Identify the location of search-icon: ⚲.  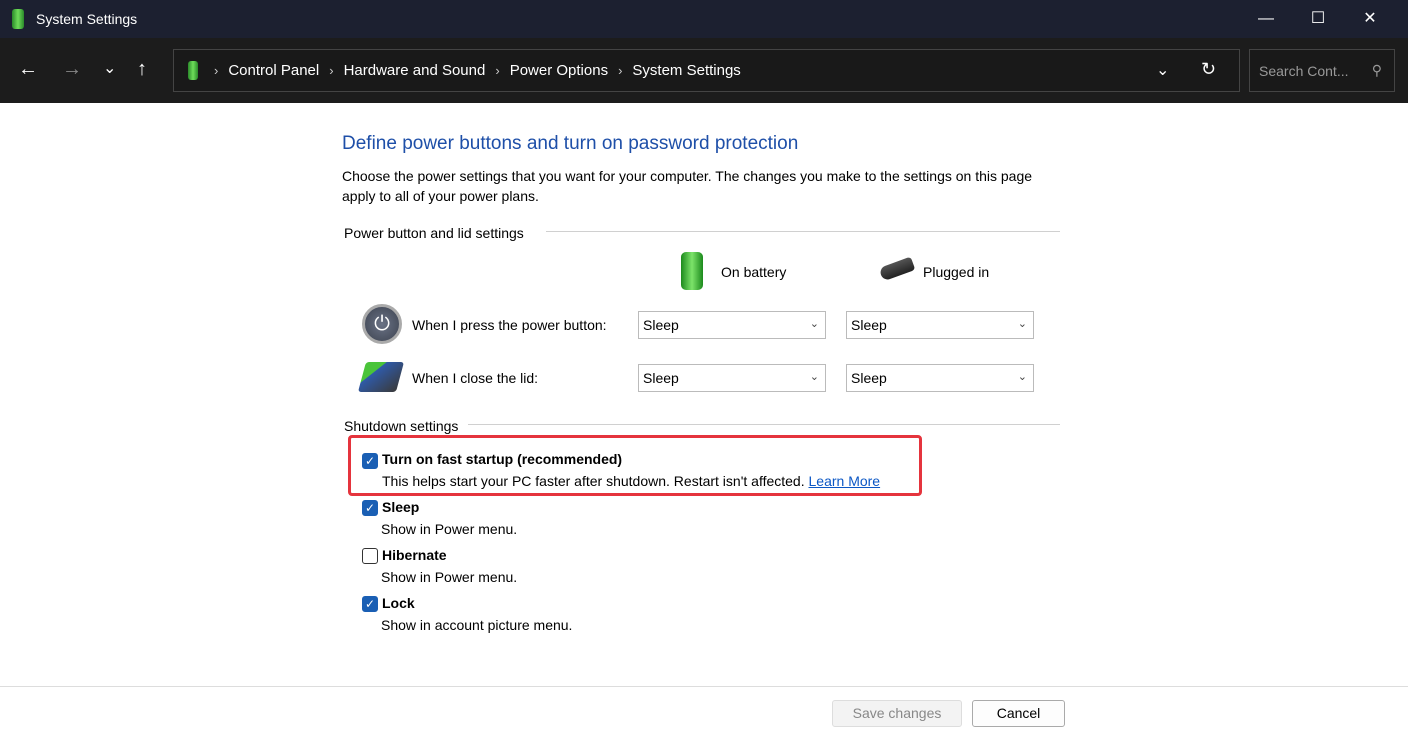
(1376, 70).